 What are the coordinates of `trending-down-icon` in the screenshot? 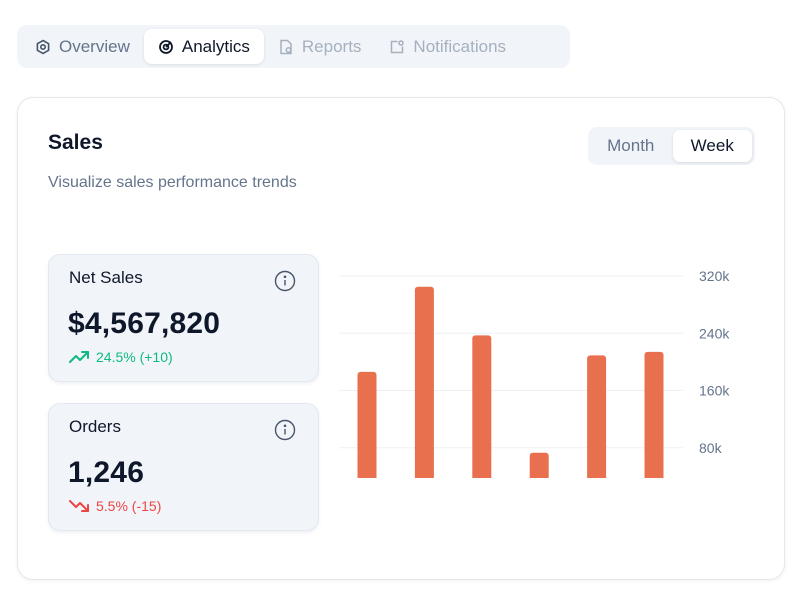 It's located at (79, 506).